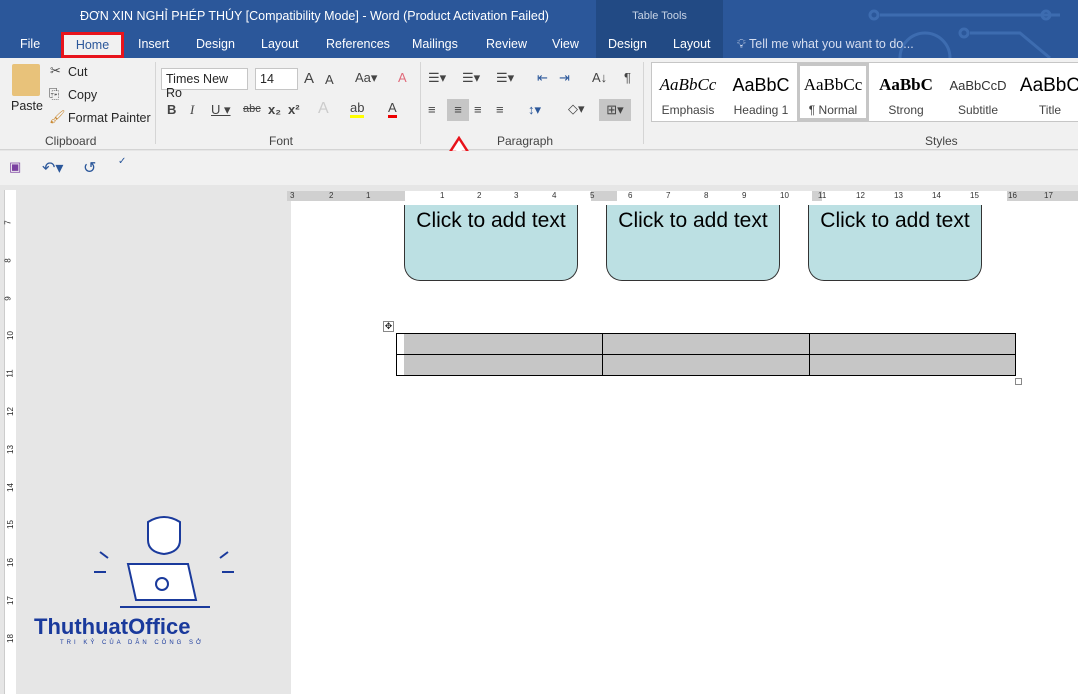  I want to click on tab-table-design: Design, so click(627, 44).